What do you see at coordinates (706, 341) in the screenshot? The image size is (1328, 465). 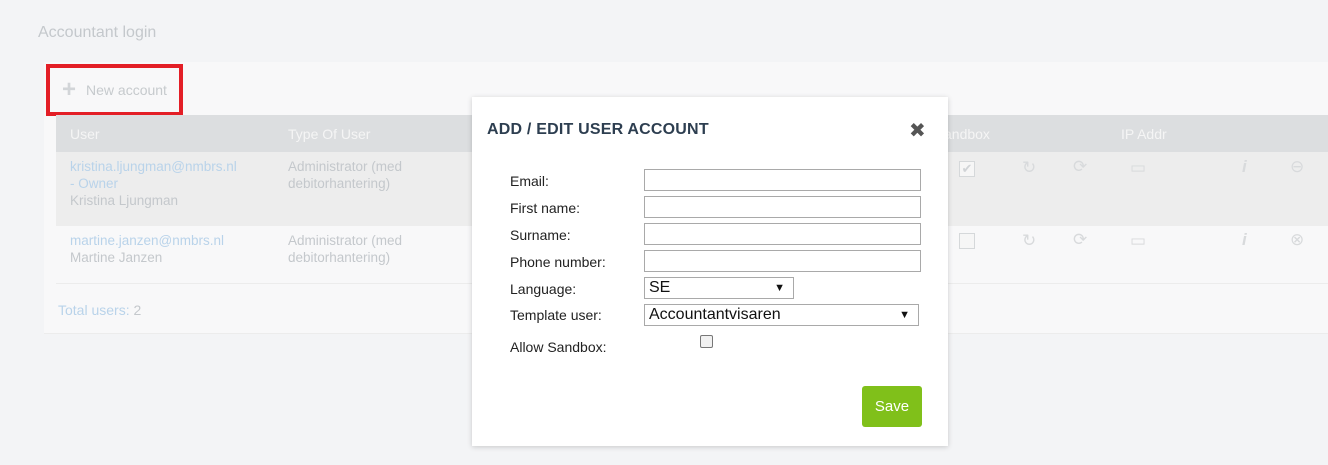 I see `allow-sandbox-checkbox` at bounding box center [706, 341].